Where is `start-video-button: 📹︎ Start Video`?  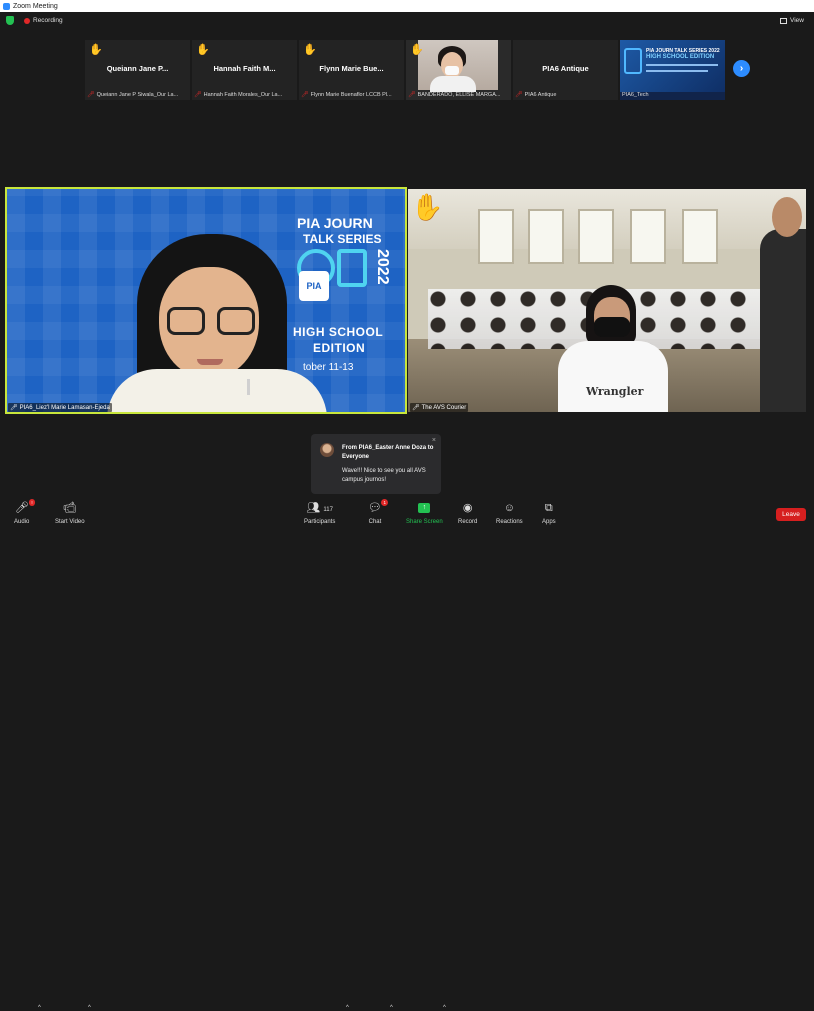 start-video-button: 📹︎ Start Video is located at coordinates (70, 513).